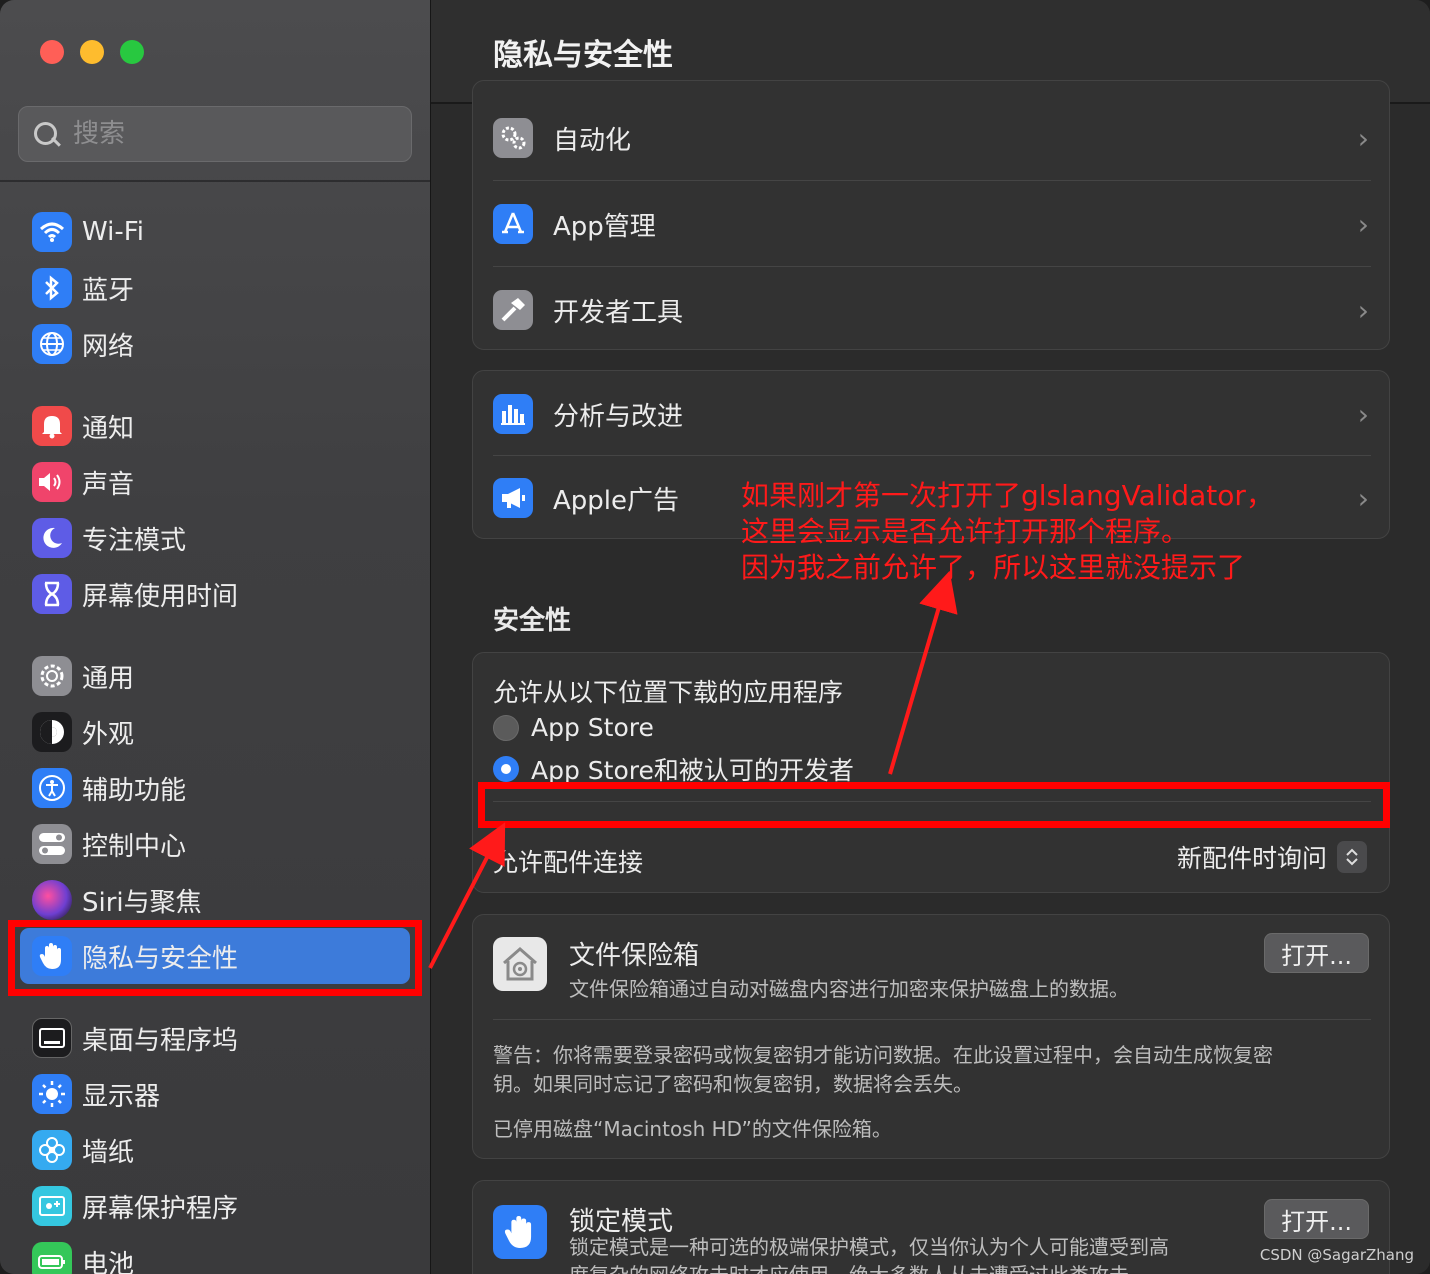 The height and width of the screenshot is (1274, 1430). What do you see at coordinates (467, 895) in the screenshot?
I see `arrow-sidebar-to-area` at bounding box center [467, 895].